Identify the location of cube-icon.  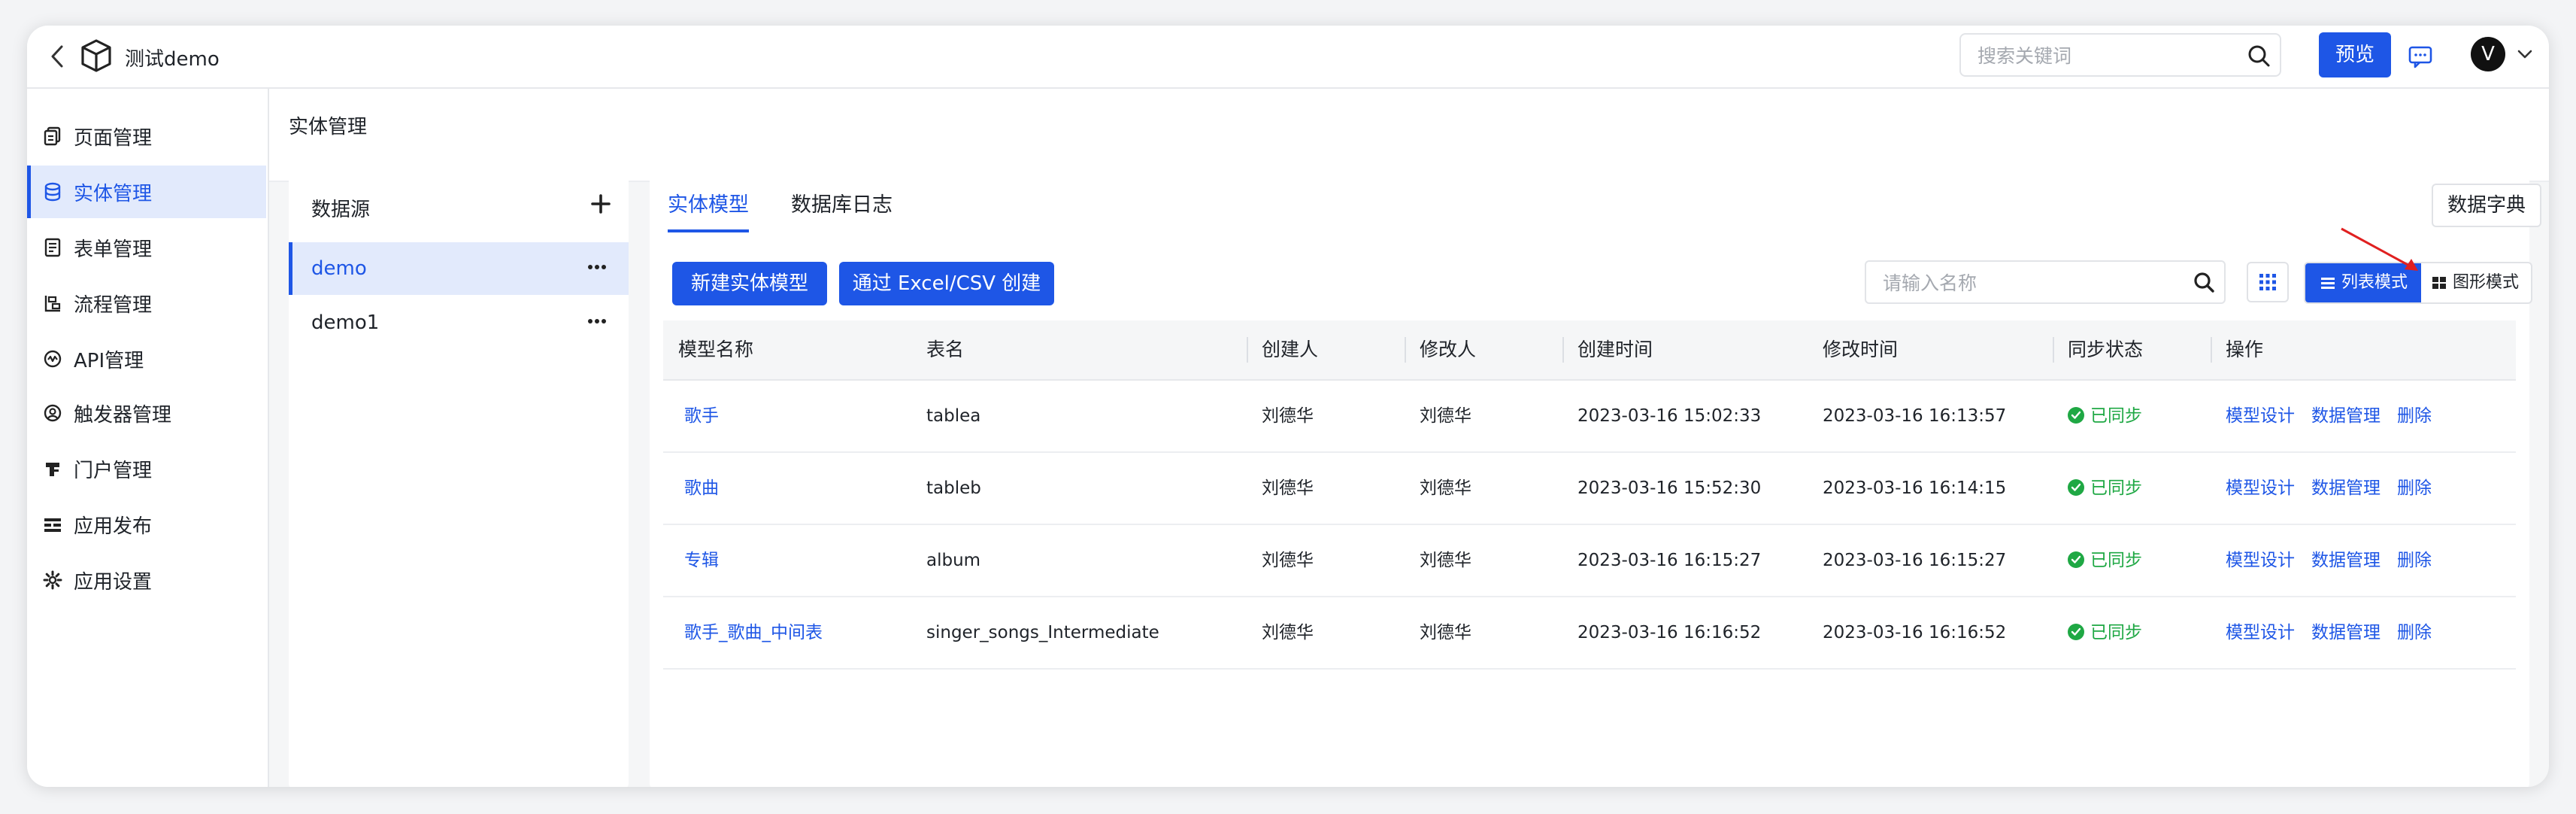
(96, 55).